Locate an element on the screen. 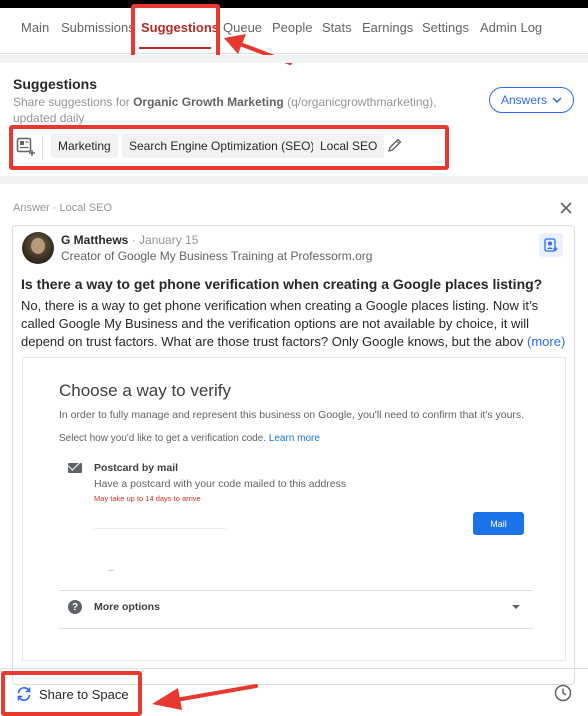 The image size is (588, 716). clock-icon is located at coordinates (563, 693).